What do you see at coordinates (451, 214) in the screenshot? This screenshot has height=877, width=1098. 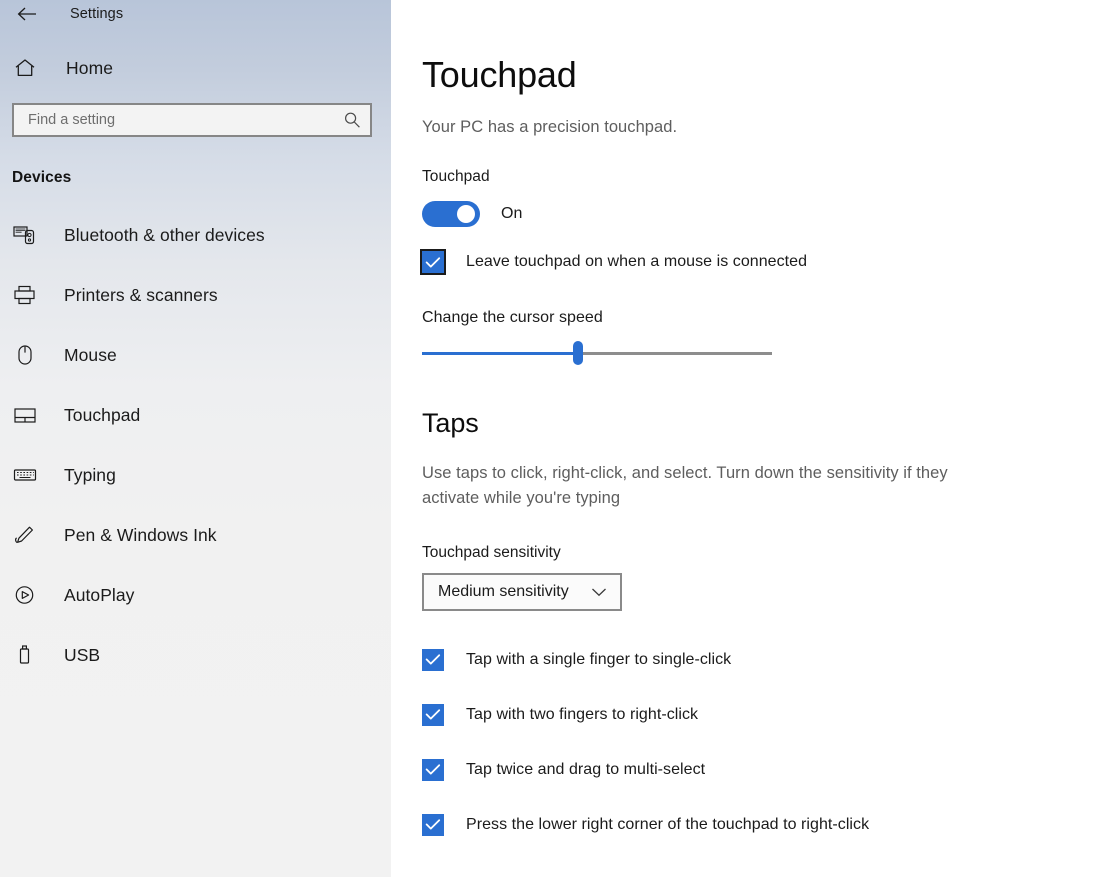 I see `touchpad-toggle` at bounding box center [451, 214].